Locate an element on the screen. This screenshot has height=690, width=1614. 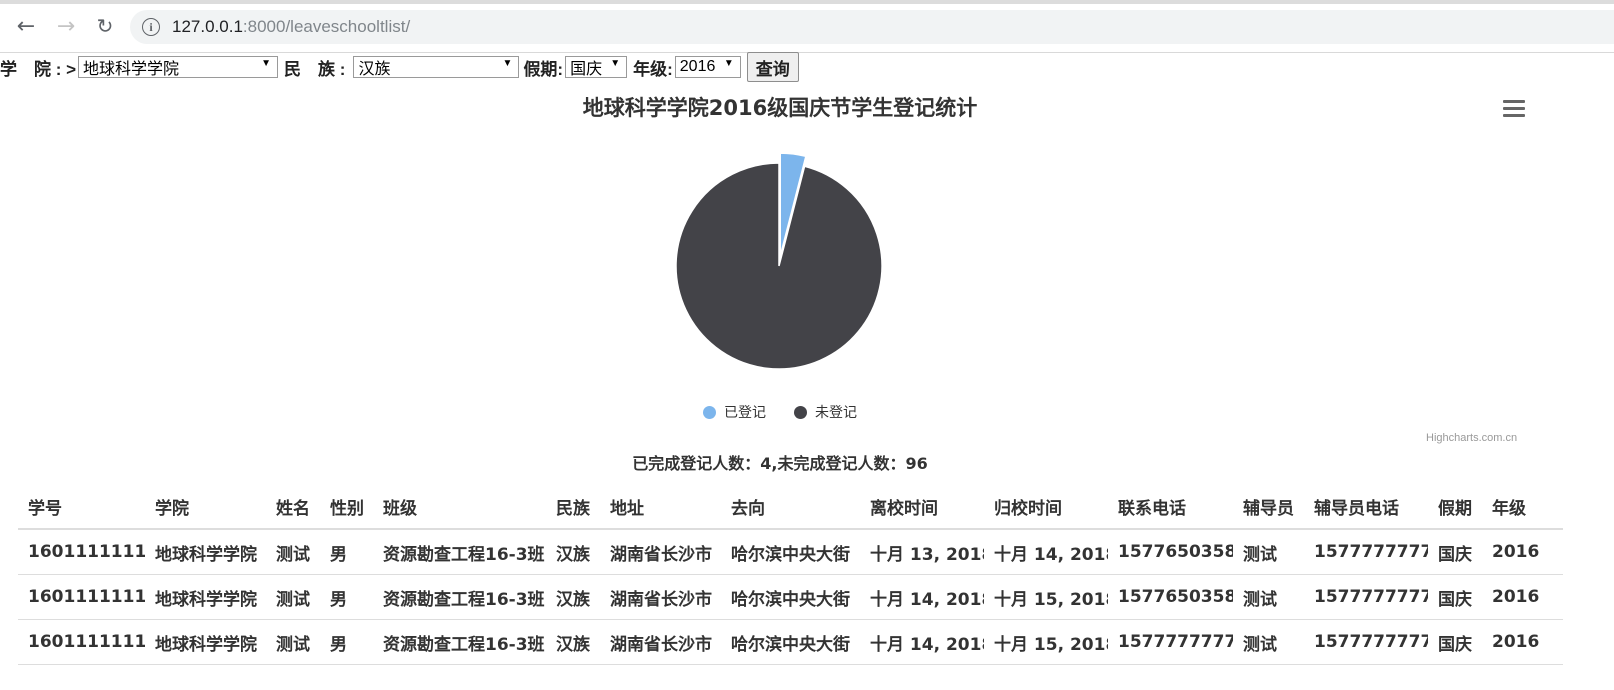
column-header: 联系电话 is located at coordinates (1170, 507).